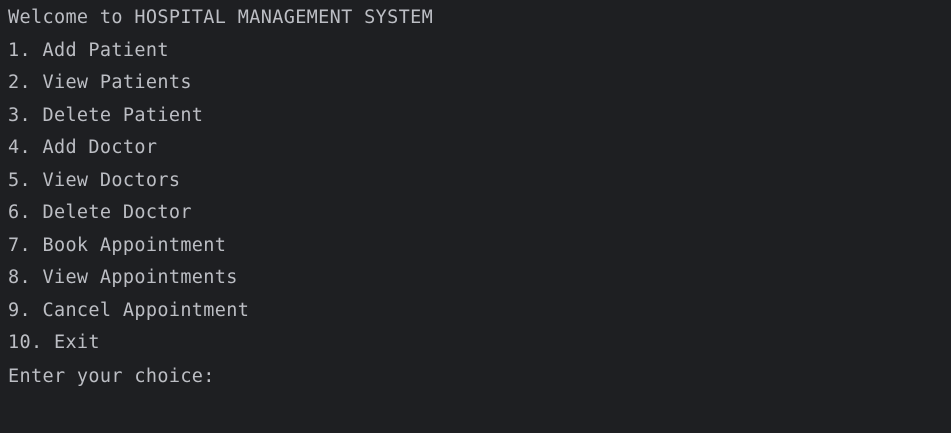 This screenshot has width=951, height=433. Describe the element at coordinates (100, 82) in the screenshot. I see `menu-option-view-patients: 2. View Patients` at that location.